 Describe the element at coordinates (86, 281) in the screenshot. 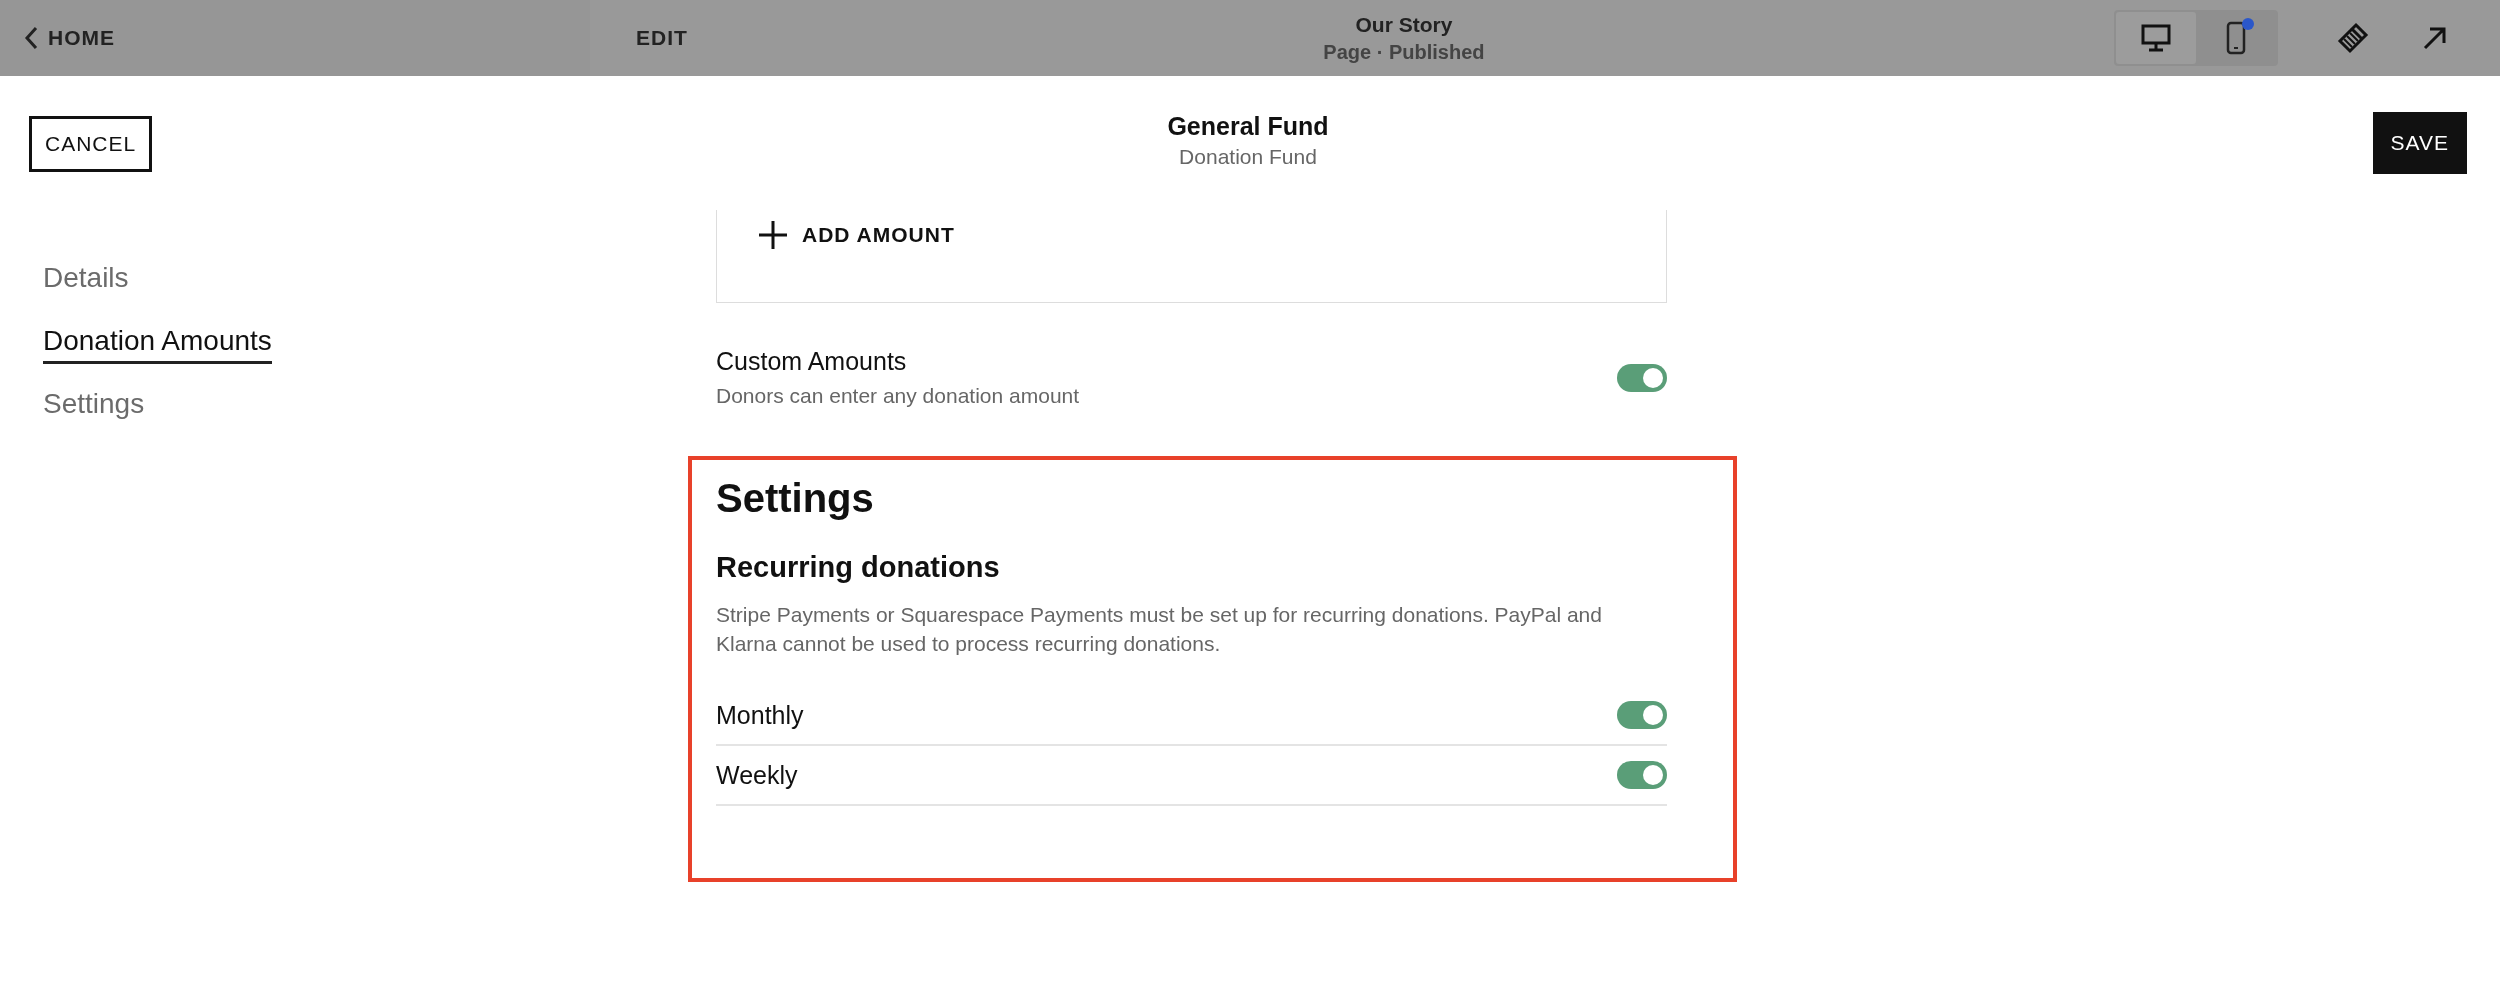

I see `nav-link: Details` at that location.